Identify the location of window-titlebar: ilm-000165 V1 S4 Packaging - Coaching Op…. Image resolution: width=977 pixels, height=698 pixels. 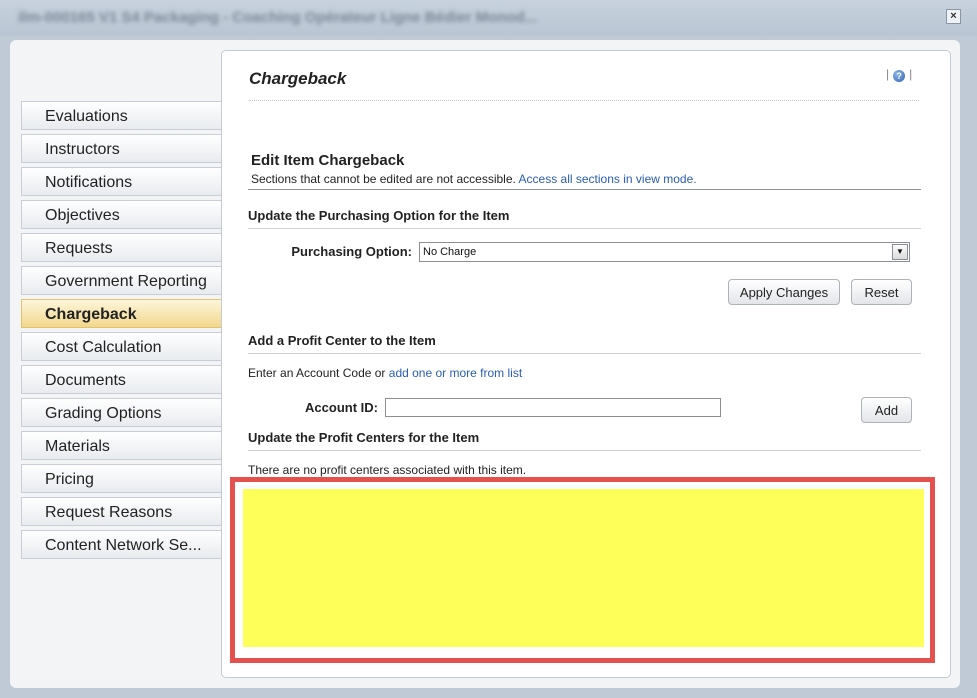
(488, 18).